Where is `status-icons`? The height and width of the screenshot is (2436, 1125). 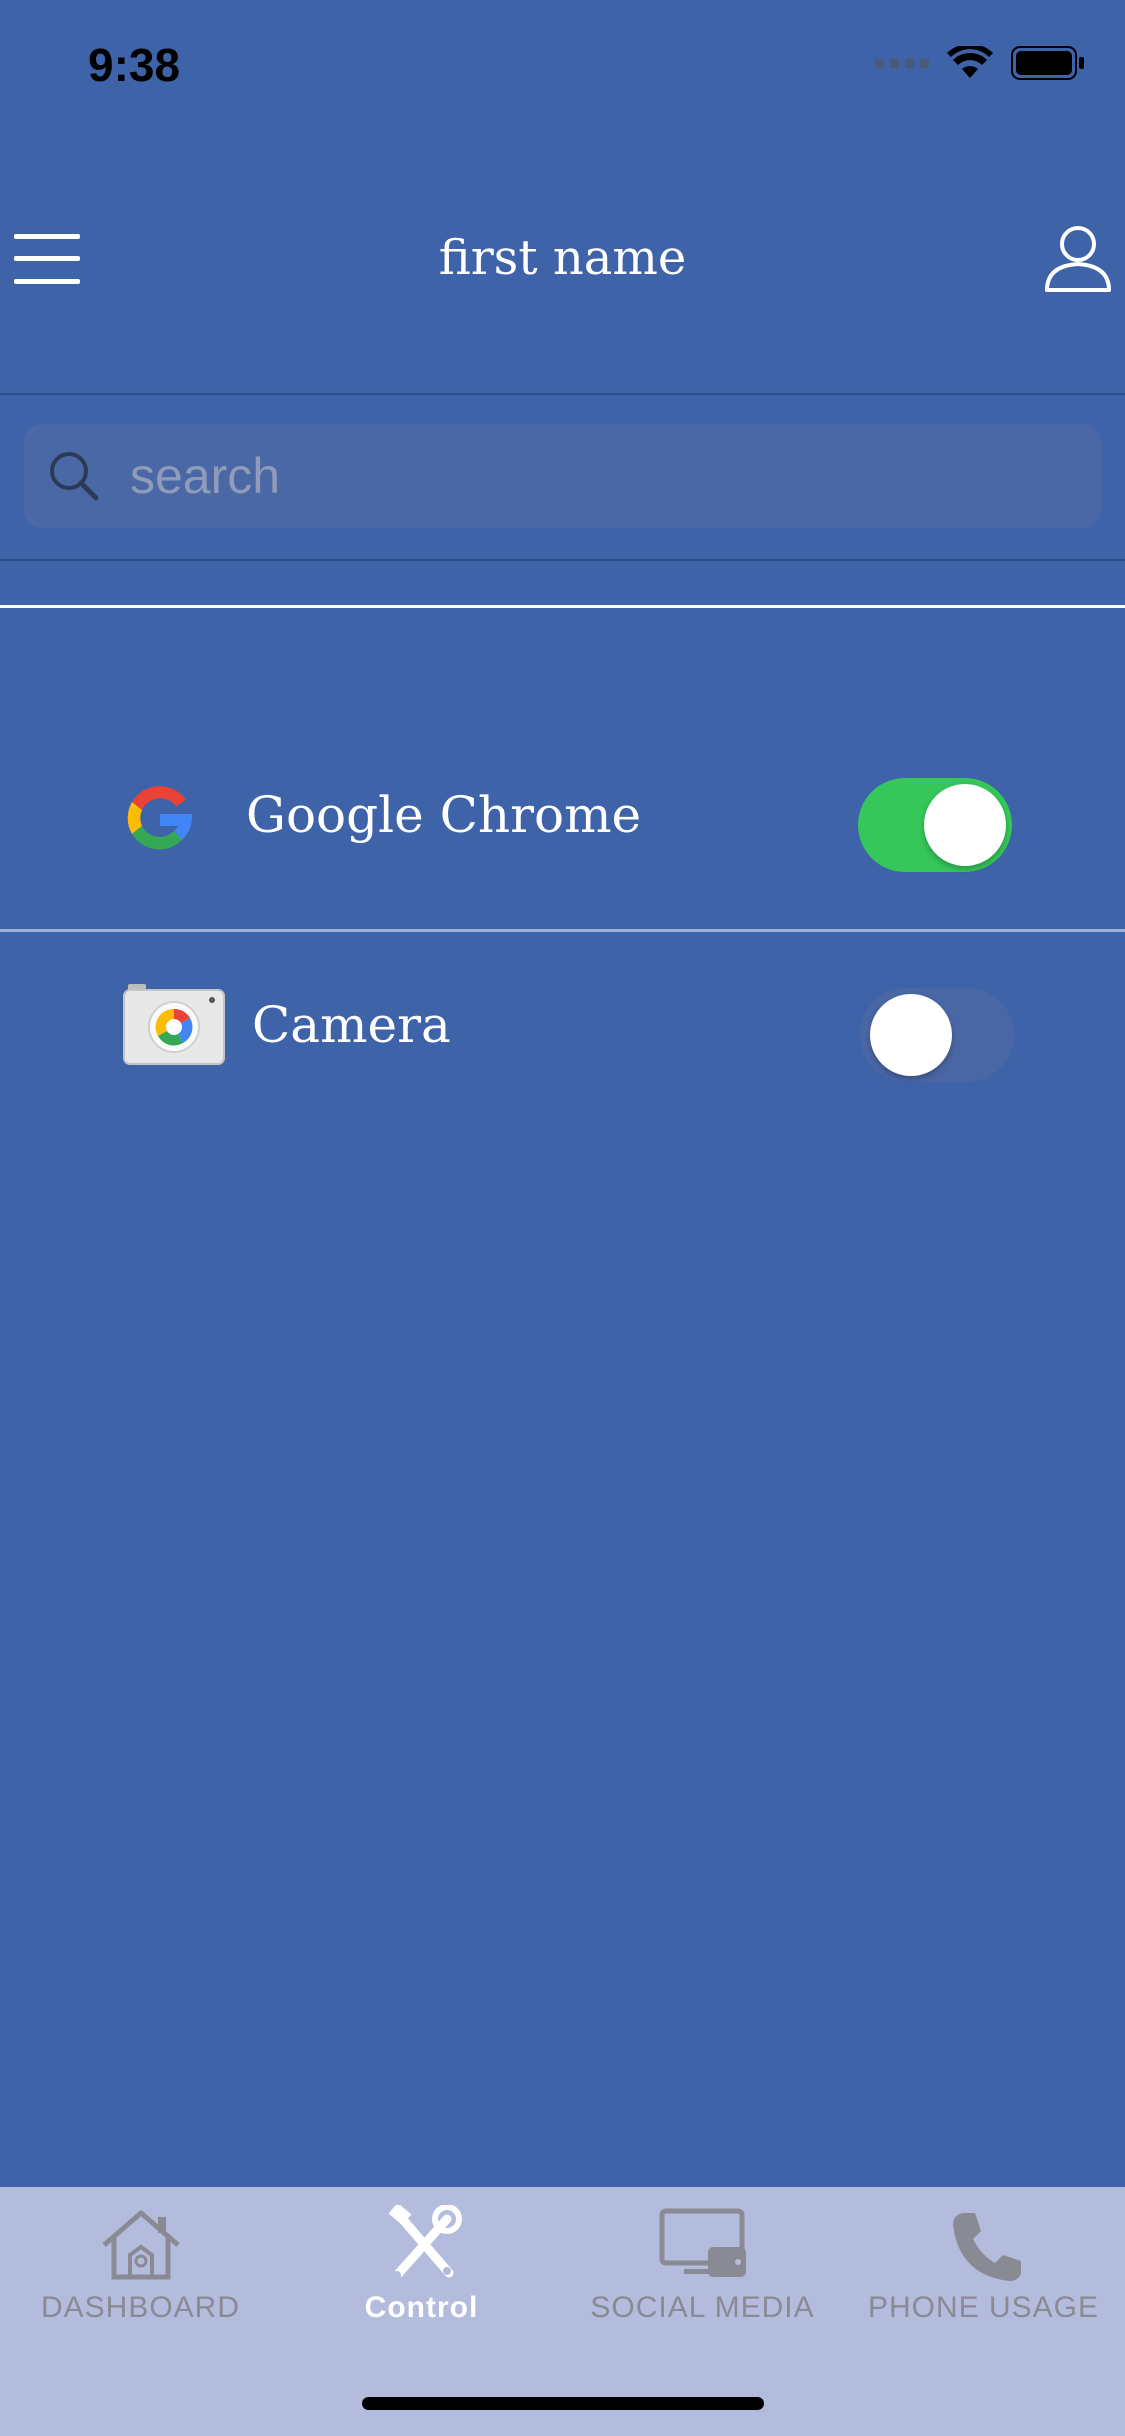
status-icons is located at coordinates (980, 63).